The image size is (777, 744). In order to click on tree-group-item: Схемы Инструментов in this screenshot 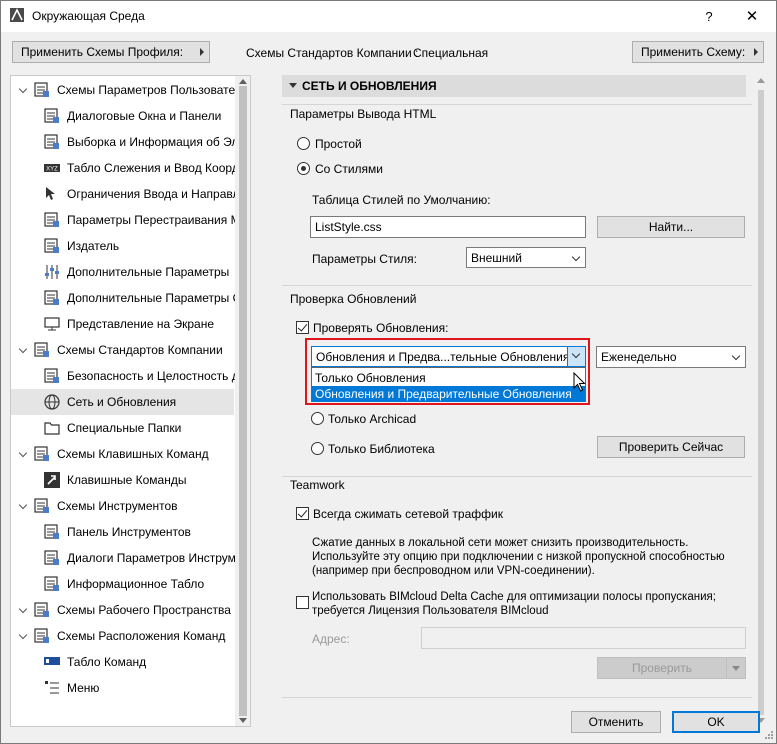, I will do `click(122, 506)`.